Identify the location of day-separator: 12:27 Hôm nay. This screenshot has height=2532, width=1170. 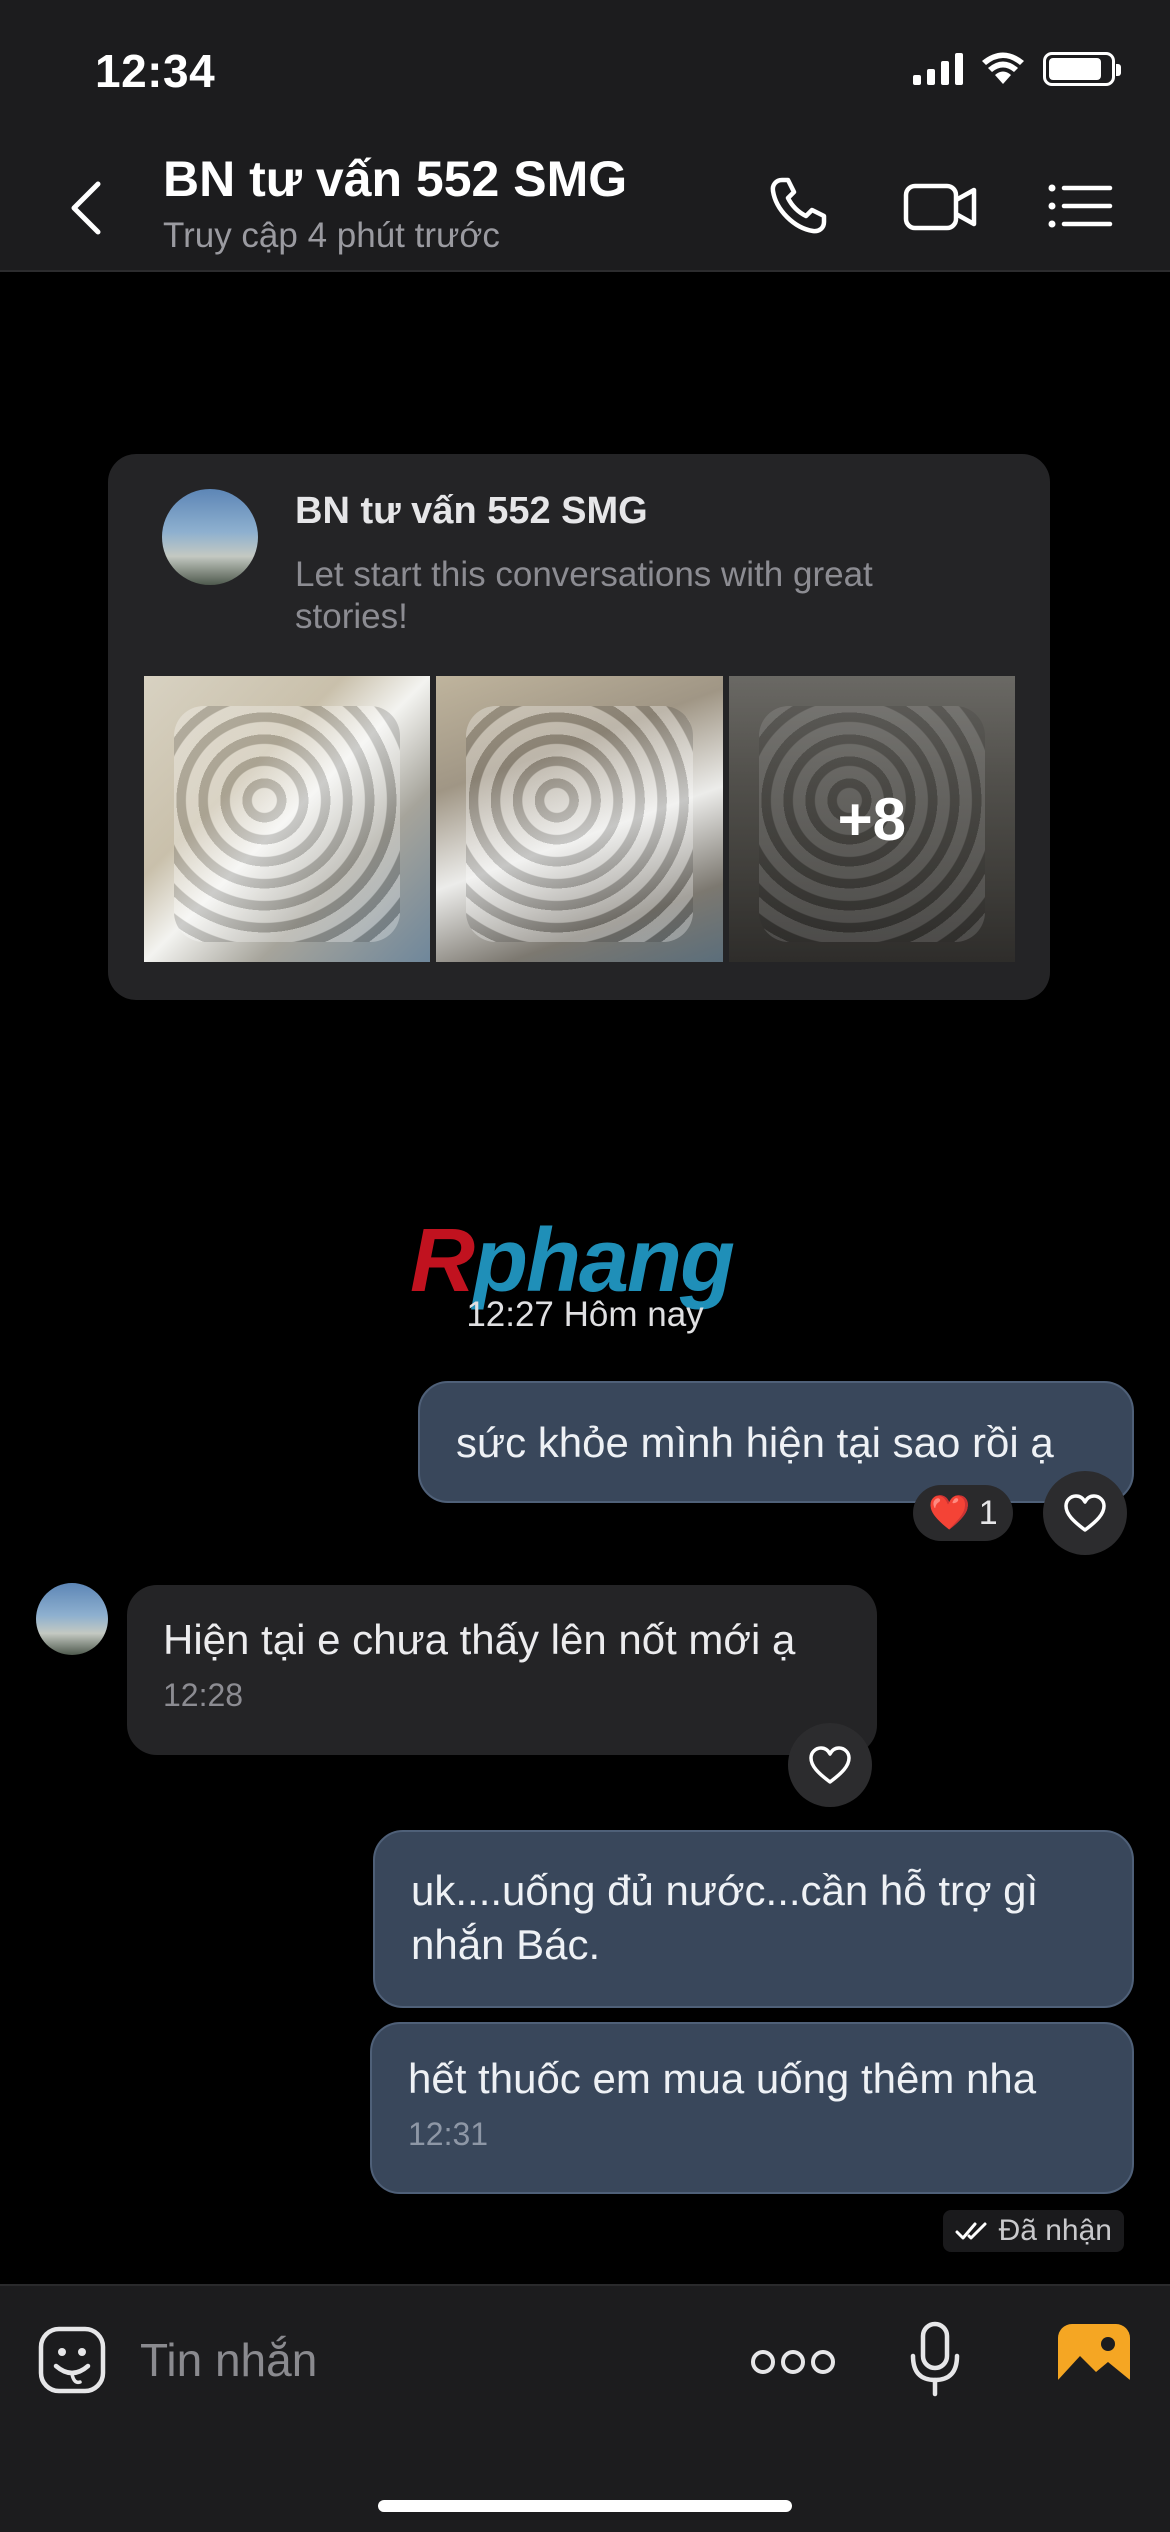
(585, 1314).